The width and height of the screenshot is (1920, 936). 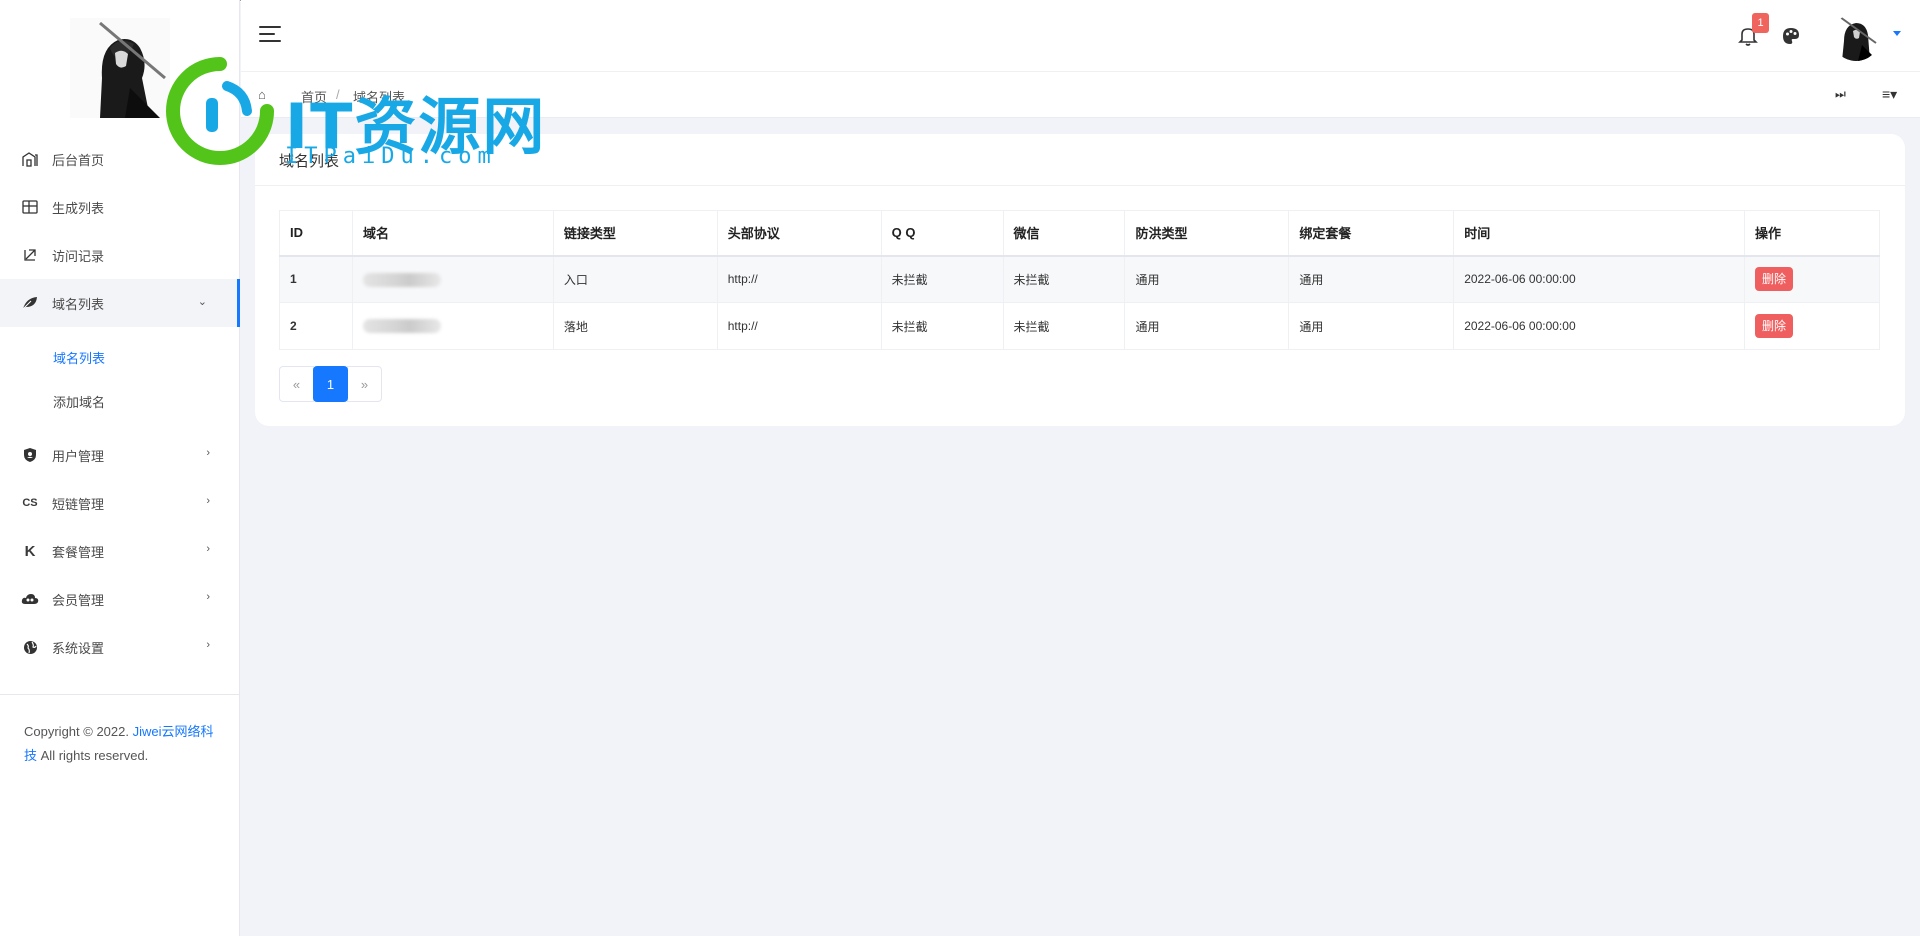 I want to click on sidebar-item-label: 短链管理, so click(x=78, y=504).